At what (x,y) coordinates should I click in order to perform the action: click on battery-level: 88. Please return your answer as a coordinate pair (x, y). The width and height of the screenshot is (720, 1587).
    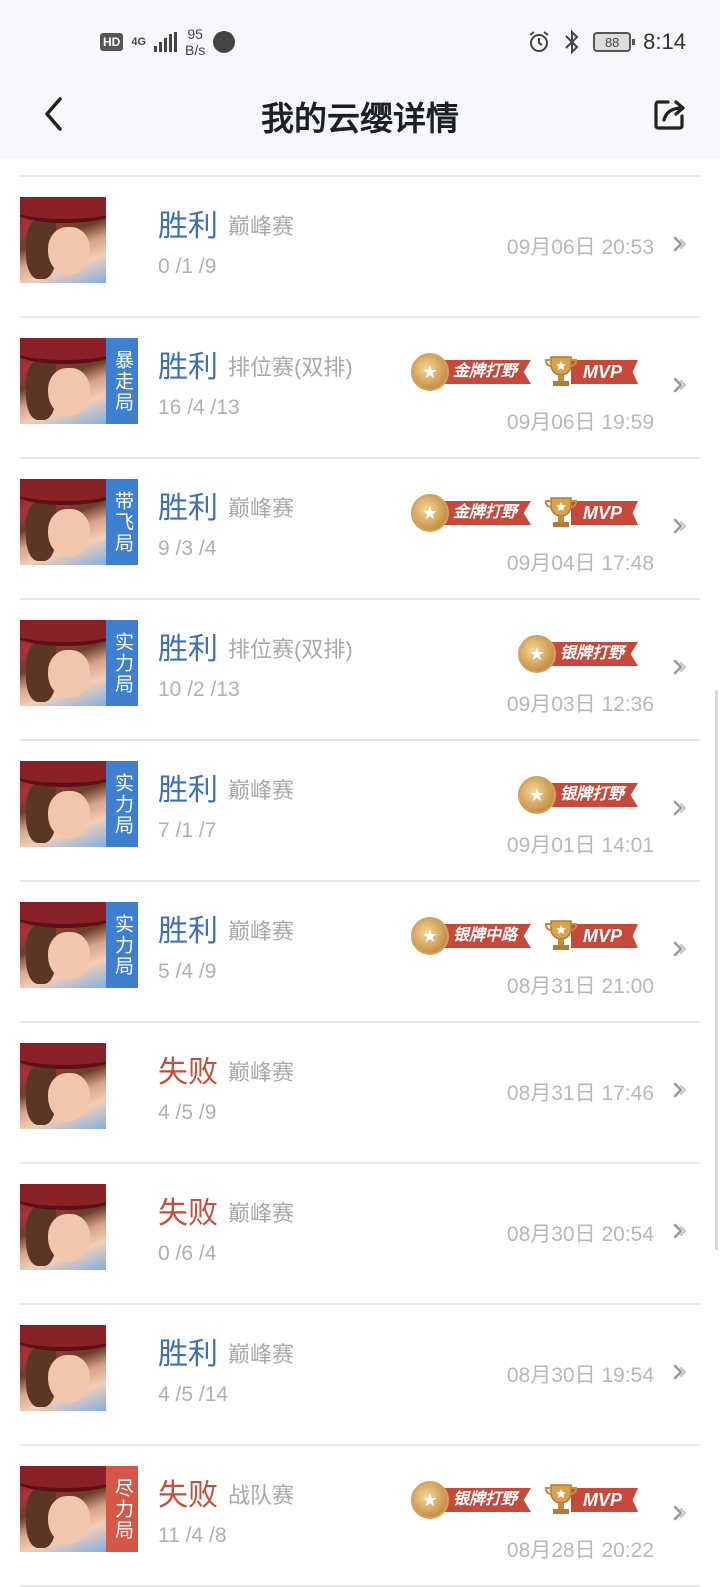
    Looking at the image, I should click on (612, 42).